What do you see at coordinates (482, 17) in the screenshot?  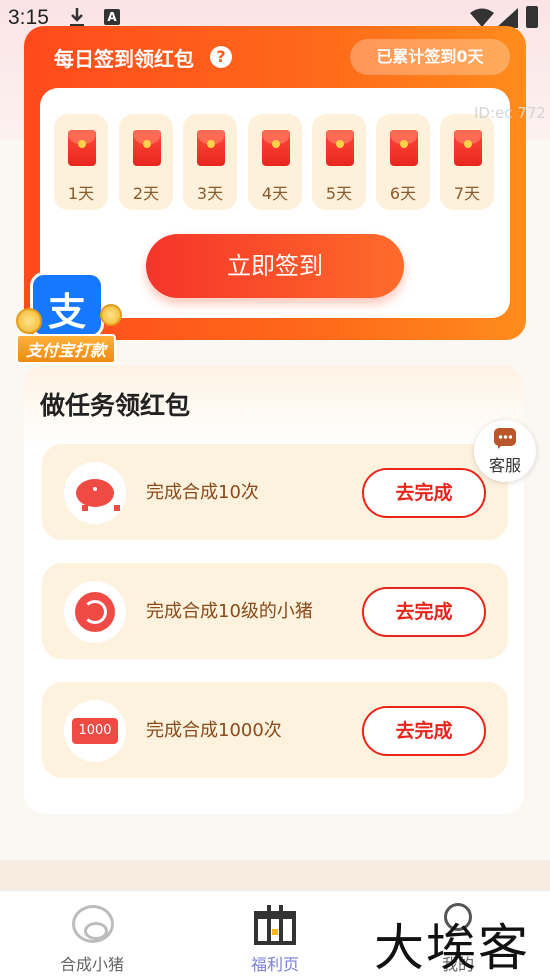 I see `wifi-icon` at bounding box center [482, 17].